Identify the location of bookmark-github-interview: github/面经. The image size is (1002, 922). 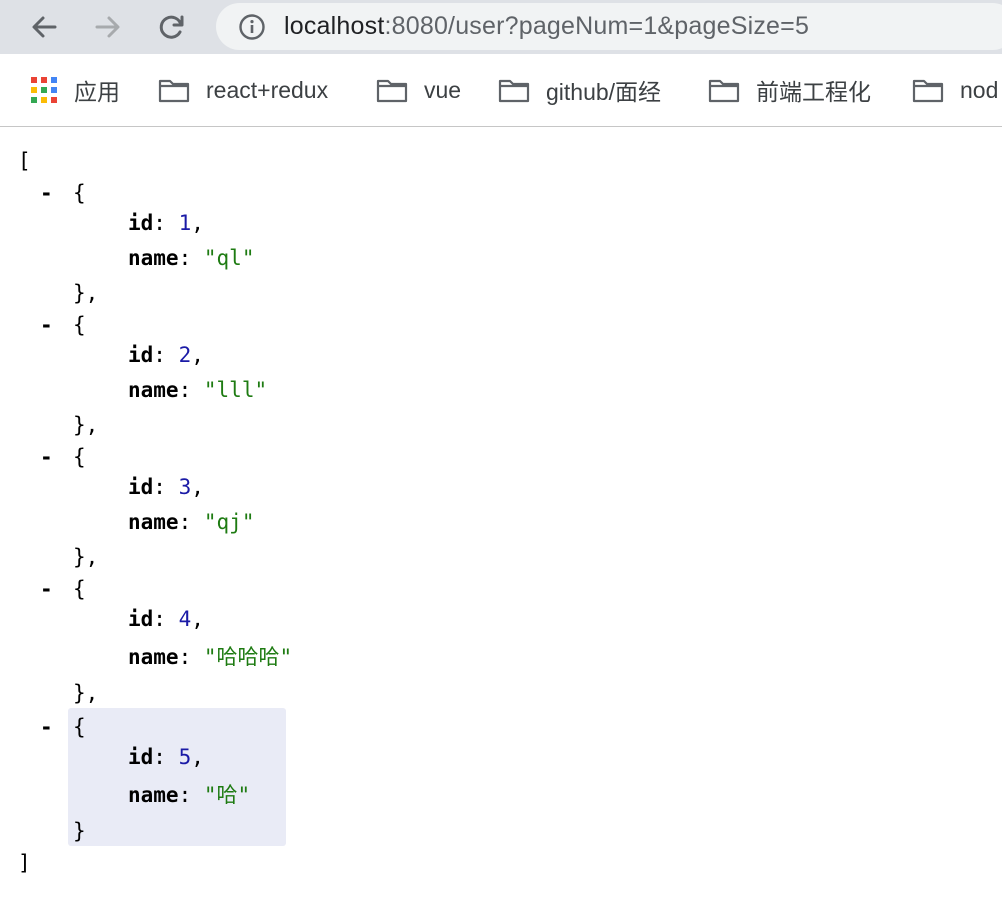
(579, 90).